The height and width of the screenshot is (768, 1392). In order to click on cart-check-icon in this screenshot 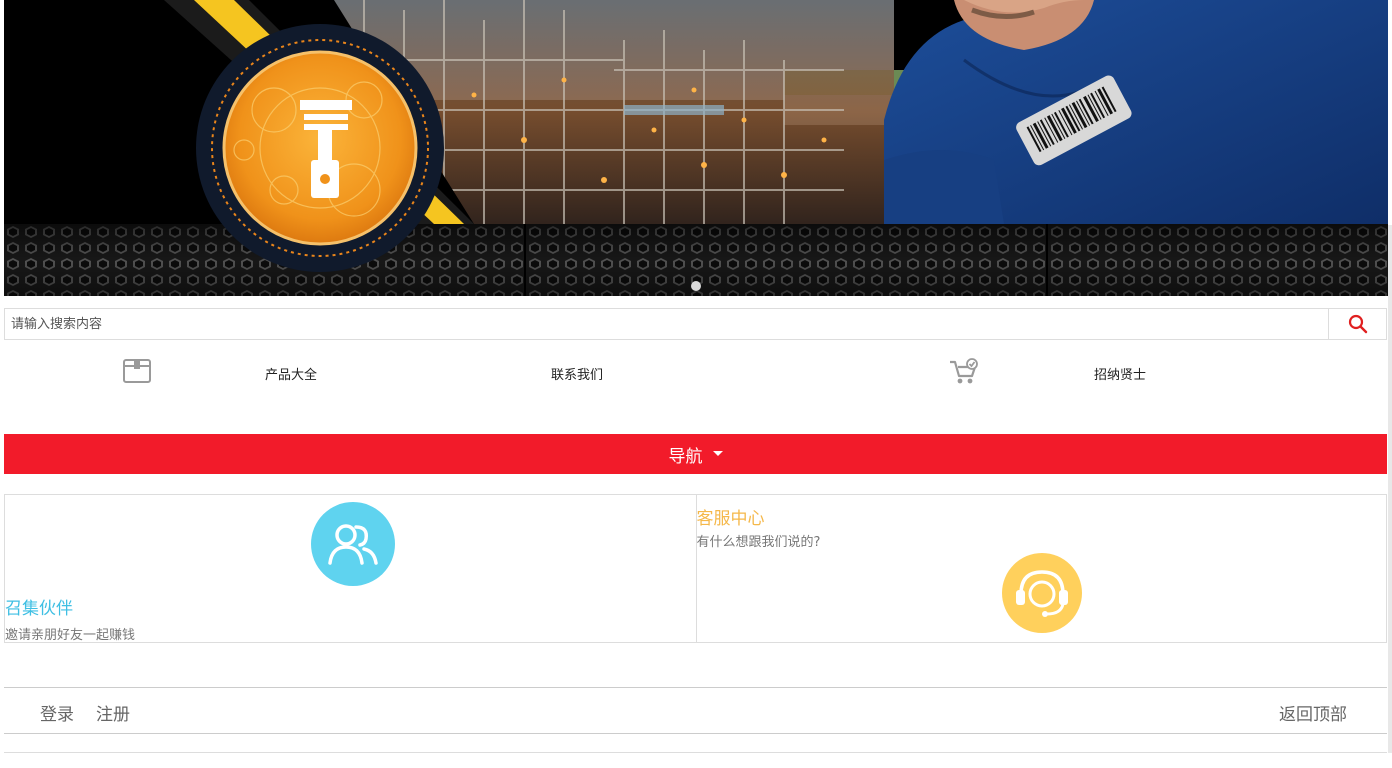, I will do `click(964, 372)`.